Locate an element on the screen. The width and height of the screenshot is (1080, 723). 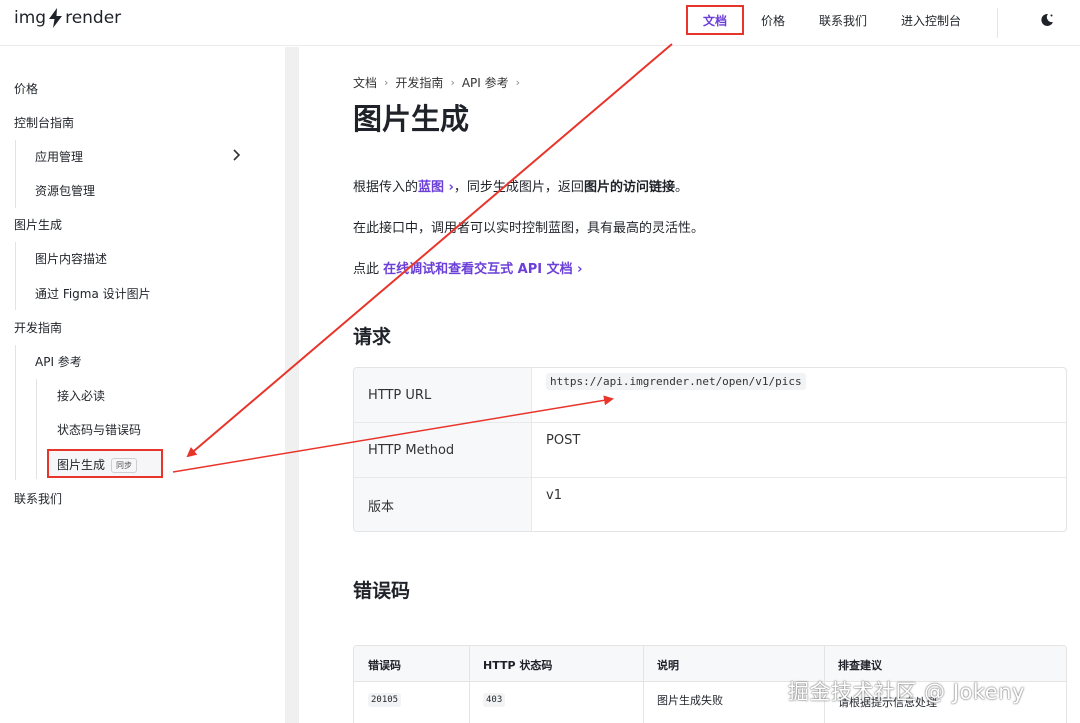
sidebar-item-dev-guide: 开发指南 is located at coordinates (38, 327).